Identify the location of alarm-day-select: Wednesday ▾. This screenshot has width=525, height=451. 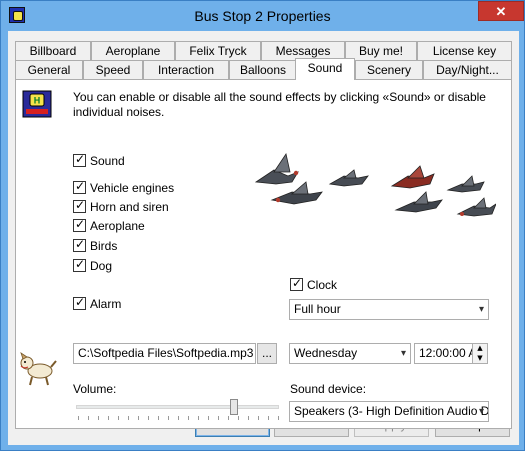
(350, 353).